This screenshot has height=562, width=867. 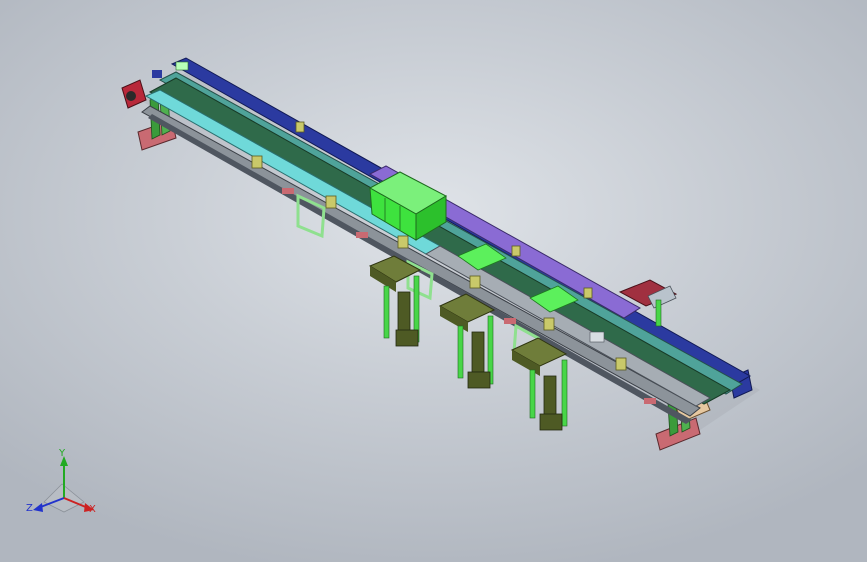 What do you see at coordinates (64, 484) in the screenshot?
I see `orientation-triad: Y Z X` at bounding box center [64, 484].